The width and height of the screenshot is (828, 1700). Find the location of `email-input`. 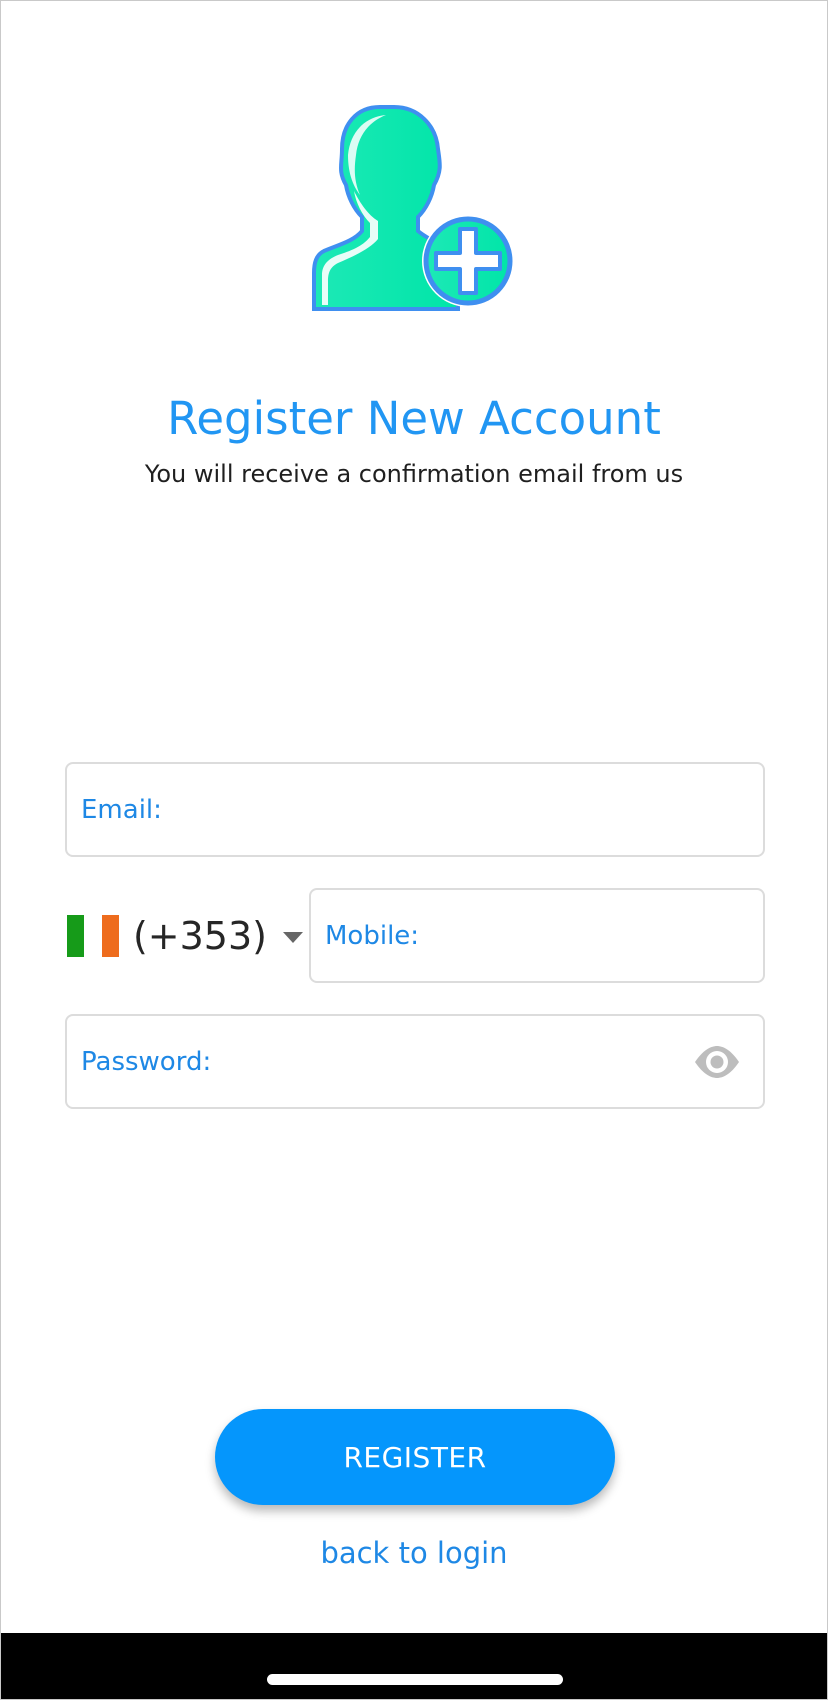

email-input is located at coordinates (415, 809).